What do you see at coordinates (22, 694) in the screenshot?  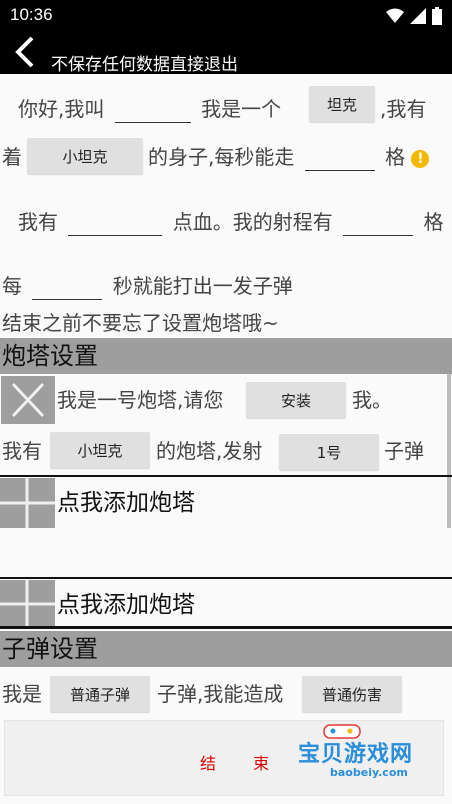 I see `bullet-line-start: 我是` at bounding box center [22, 694].